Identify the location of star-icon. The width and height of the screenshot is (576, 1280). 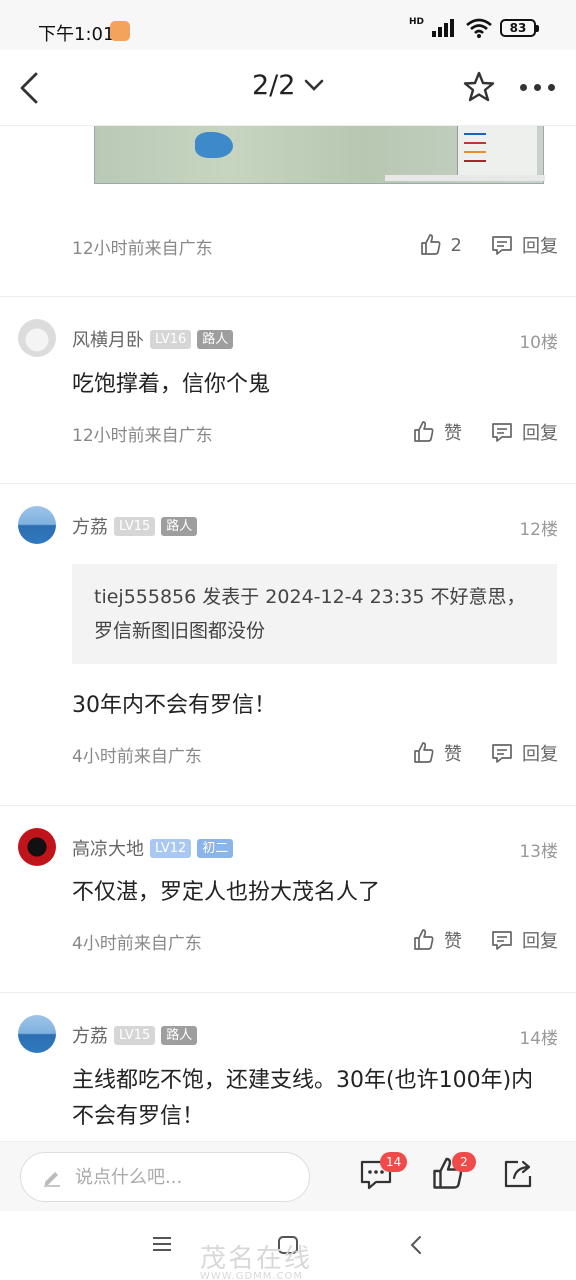
(479, 87).